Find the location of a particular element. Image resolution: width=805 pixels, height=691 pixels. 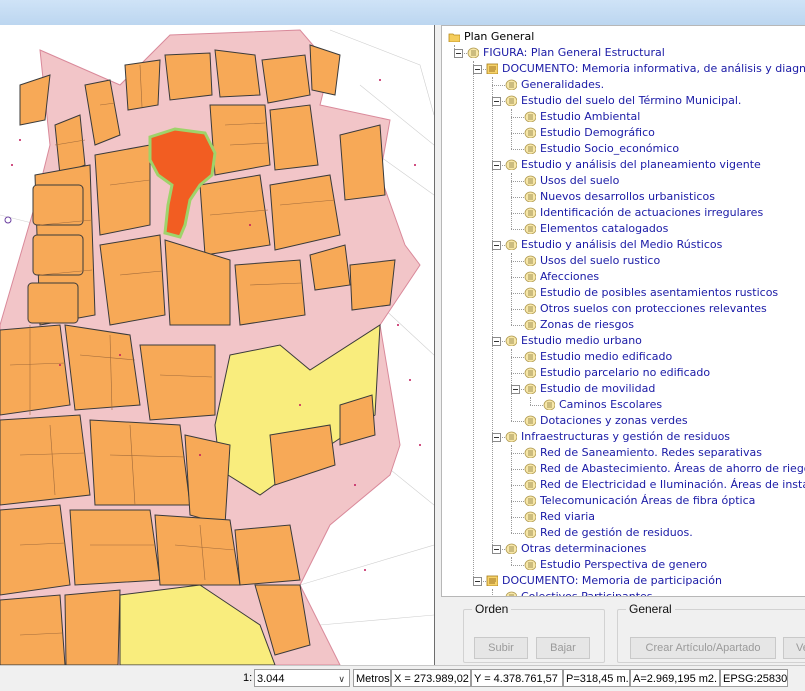

tree-item: FIGURA: Plan General Estructural is located at coordinates (573, 53).